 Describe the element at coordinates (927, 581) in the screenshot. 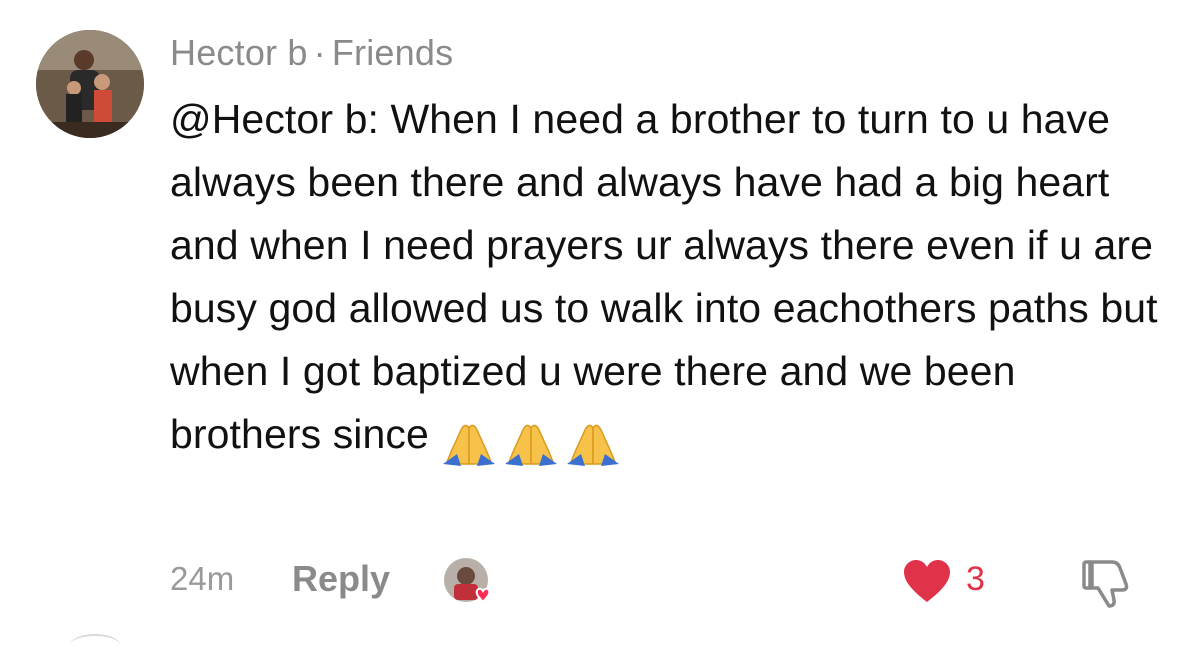

I see `like-heart-icon` at that location.